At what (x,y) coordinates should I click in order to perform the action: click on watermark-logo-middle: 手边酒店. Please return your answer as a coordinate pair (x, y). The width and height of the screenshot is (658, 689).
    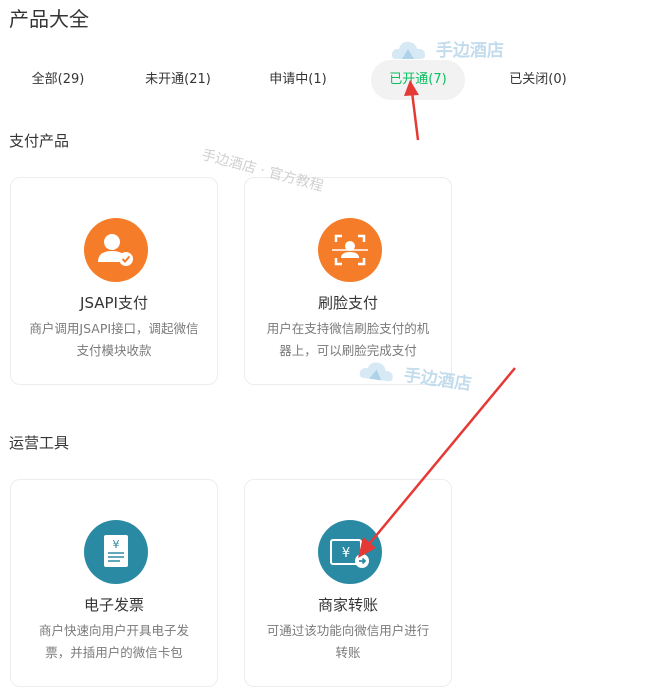
    Looking at the image, I should click on (415, 376).